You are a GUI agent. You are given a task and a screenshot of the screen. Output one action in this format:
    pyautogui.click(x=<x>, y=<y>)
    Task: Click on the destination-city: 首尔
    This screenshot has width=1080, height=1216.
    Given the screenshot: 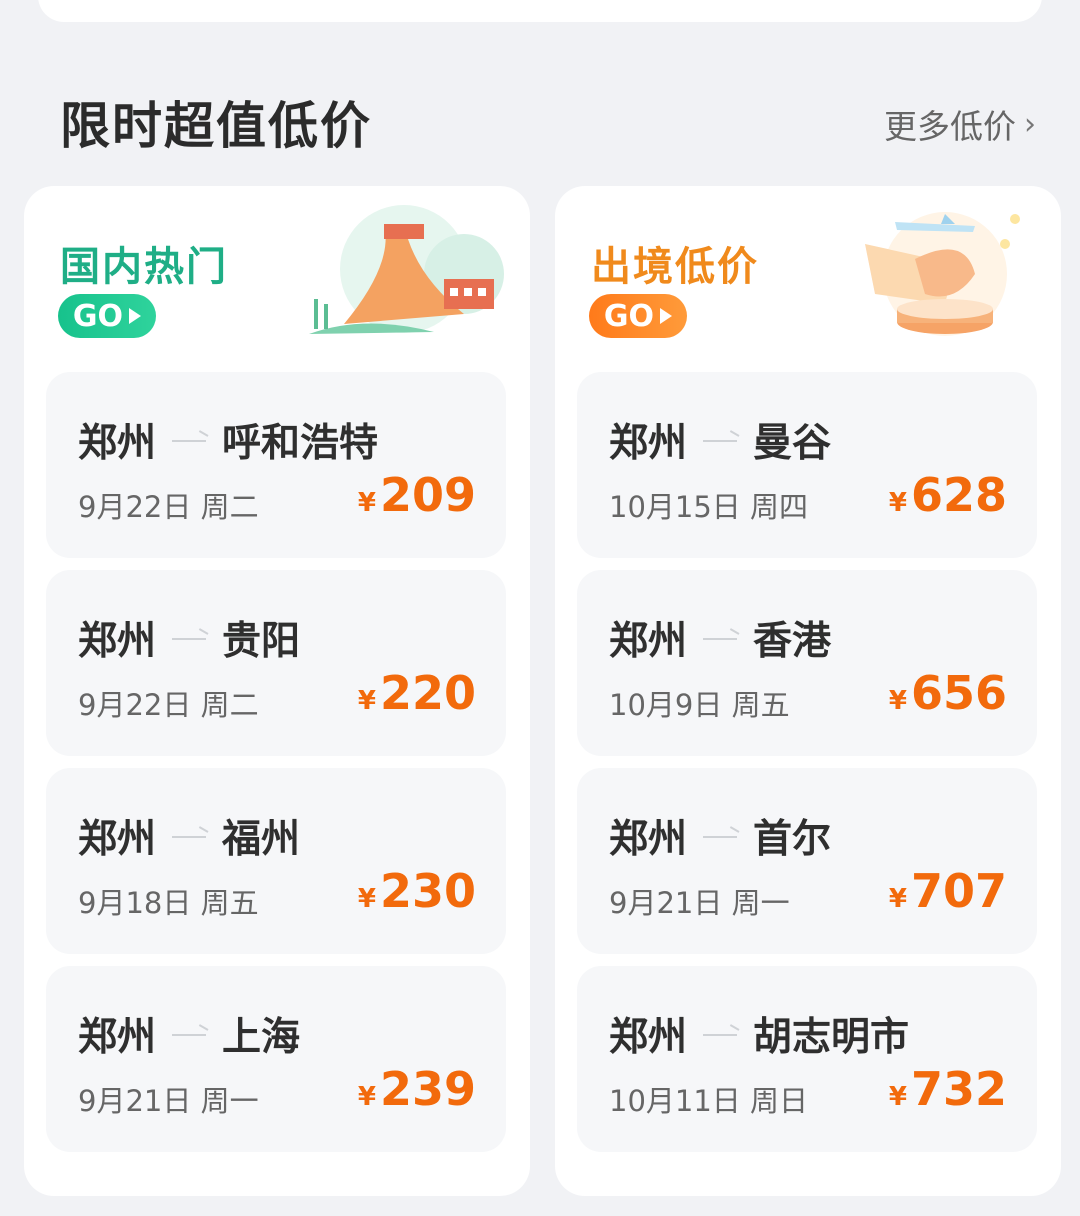 What is the action you would take?
    pyautogui.click(x=792, y=839)
    